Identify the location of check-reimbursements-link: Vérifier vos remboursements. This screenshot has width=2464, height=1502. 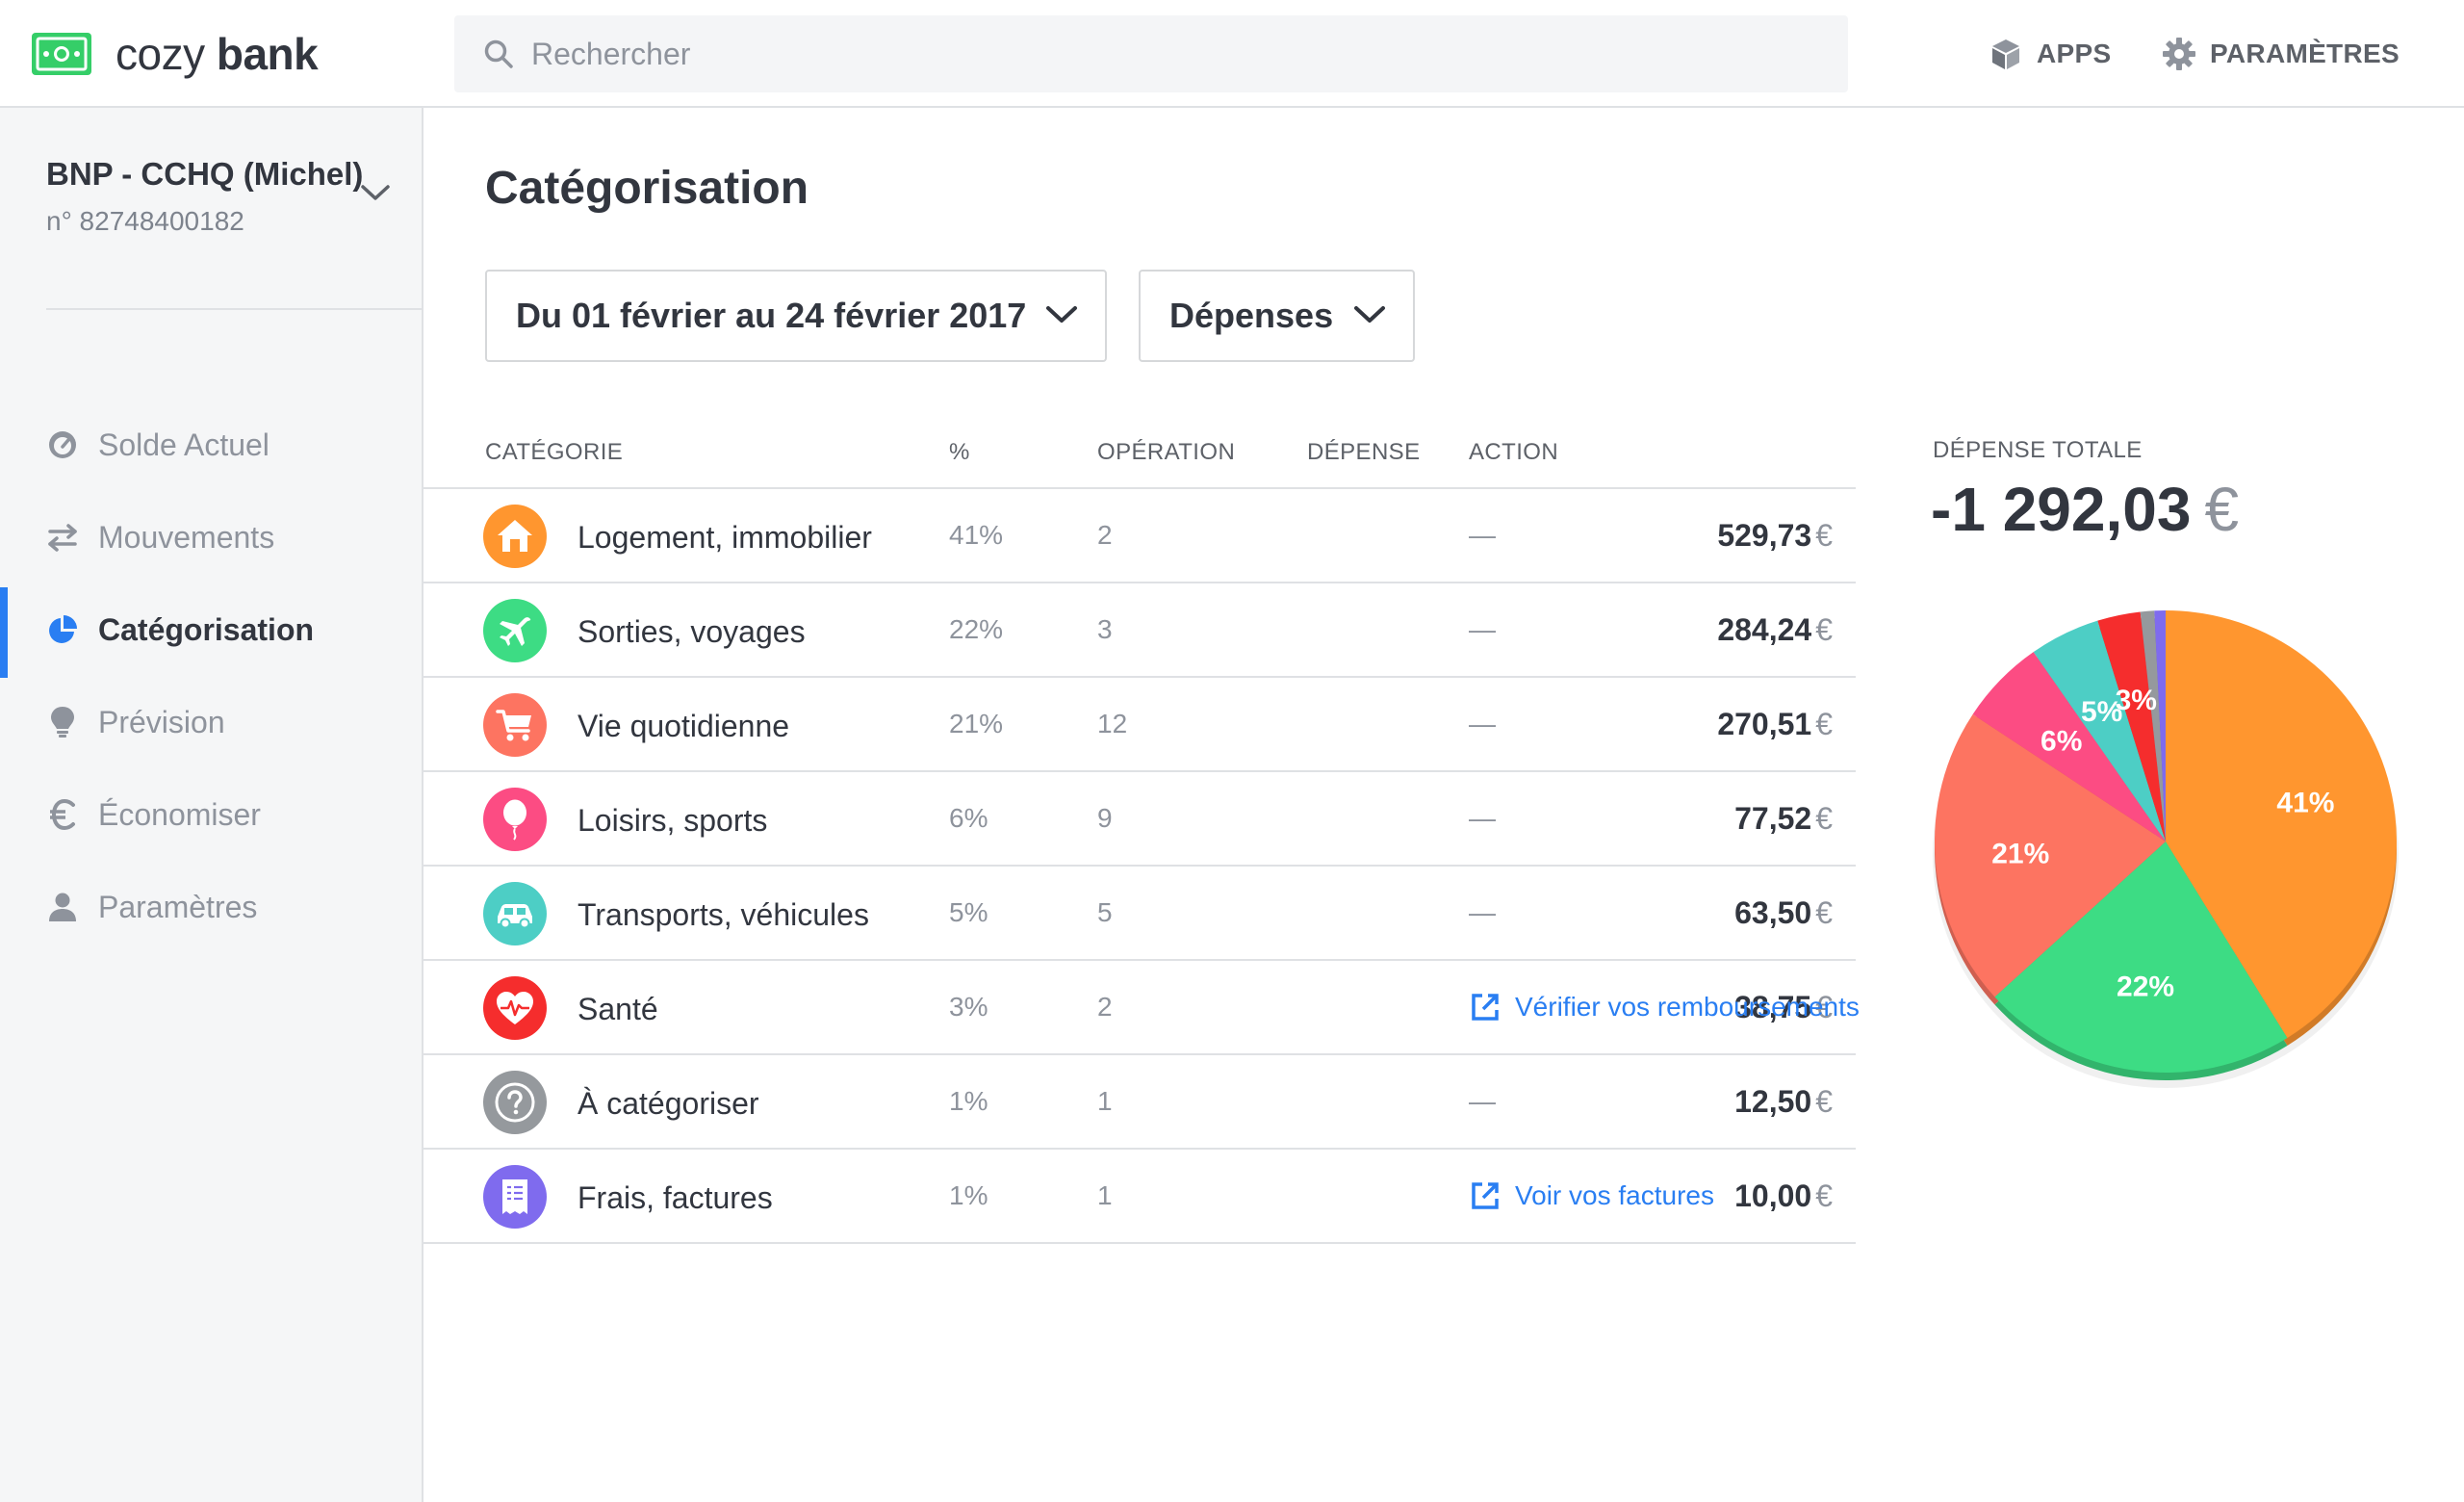
(1664, 1007).